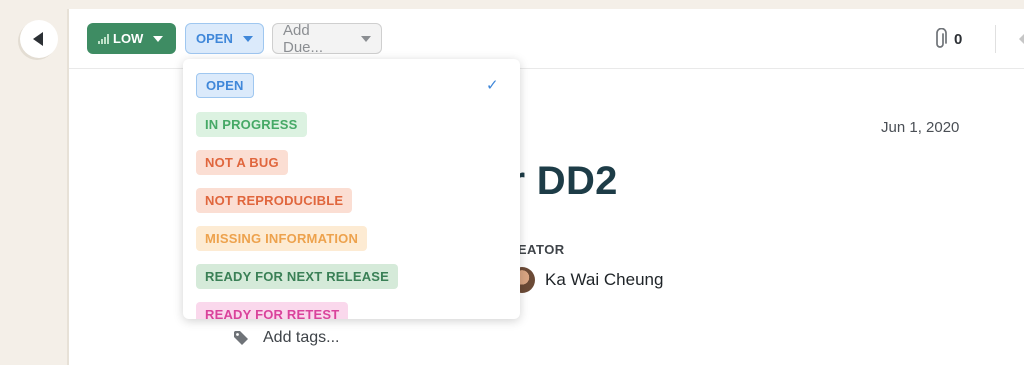 The width and height of the screenshot is (1024, 365). What do you see at coordinates (128, 38) in the screenshot?
I see `priority-label: LOW` at bounding box center [128, 38].